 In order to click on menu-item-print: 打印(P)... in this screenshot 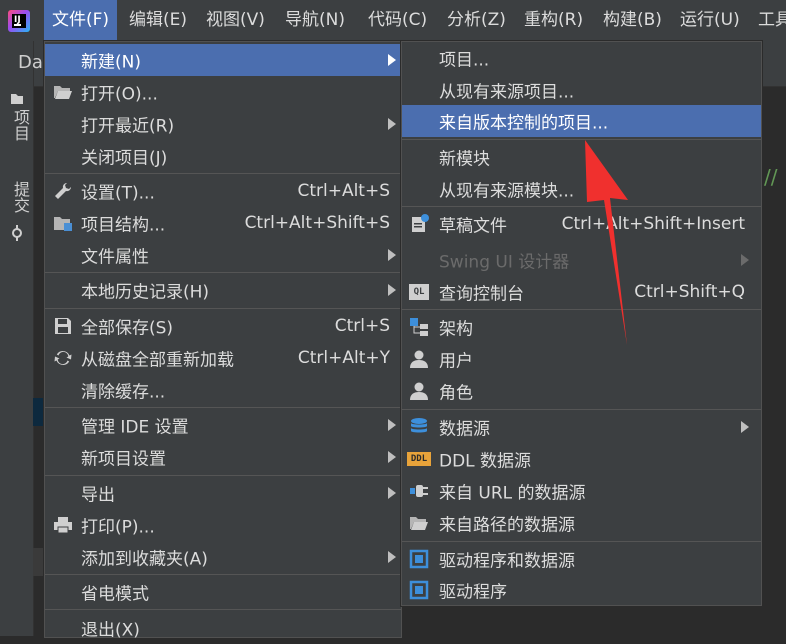, I will do `click(223, 525)`.